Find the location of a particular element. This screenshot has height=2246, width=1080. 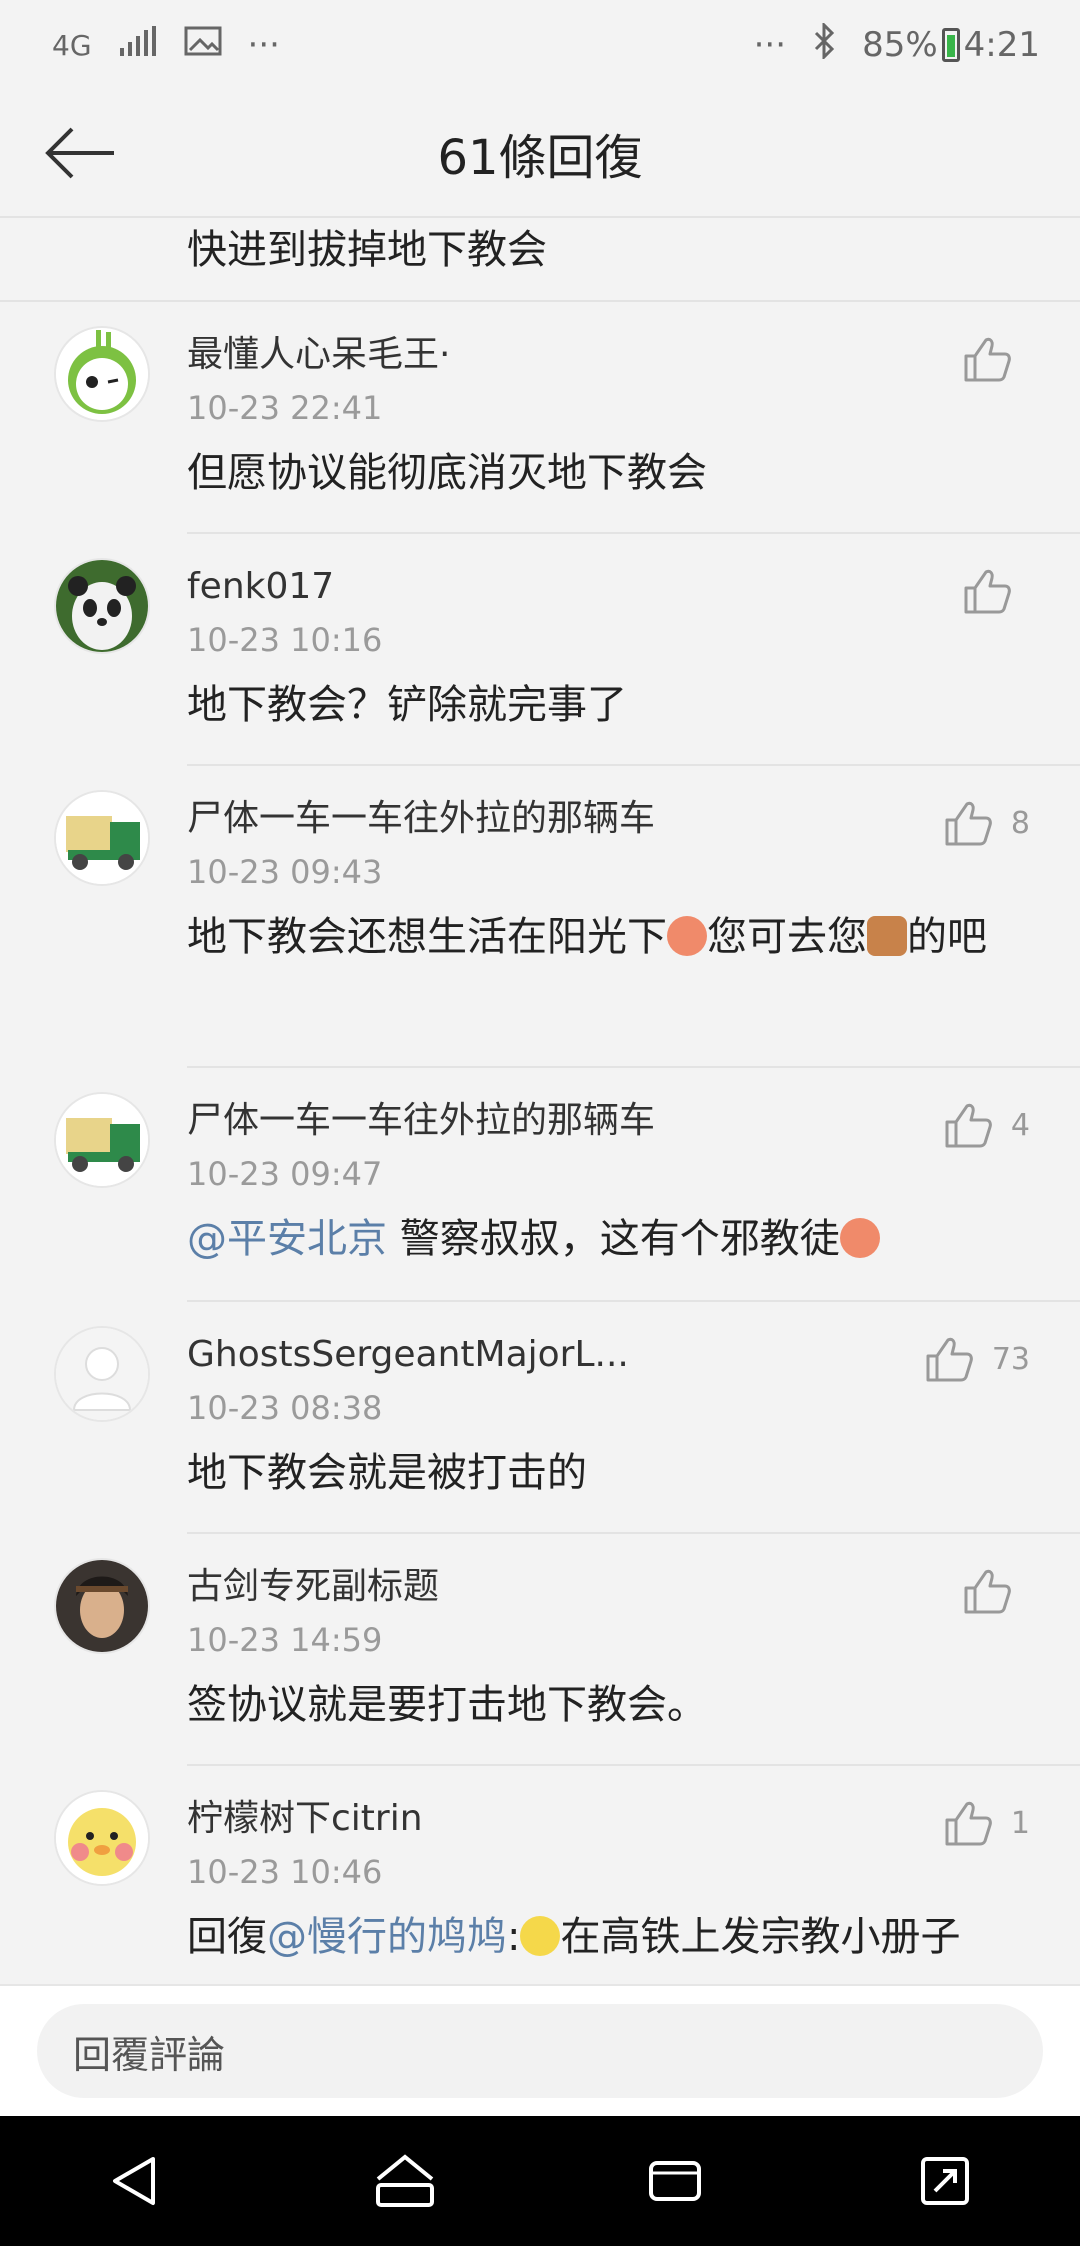

comment-text: 地下教会还想生活在阳光下 您可去您 的吧 is located at coordinates (633, 937).